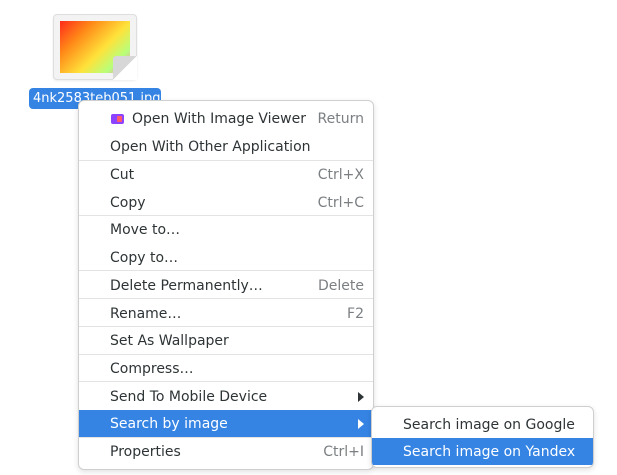 The width and height of the screenshot is (617, 475). Describe the element at coordinates (122, 174) in the screenshot. I see `menu-item-label: Cut` at that location.